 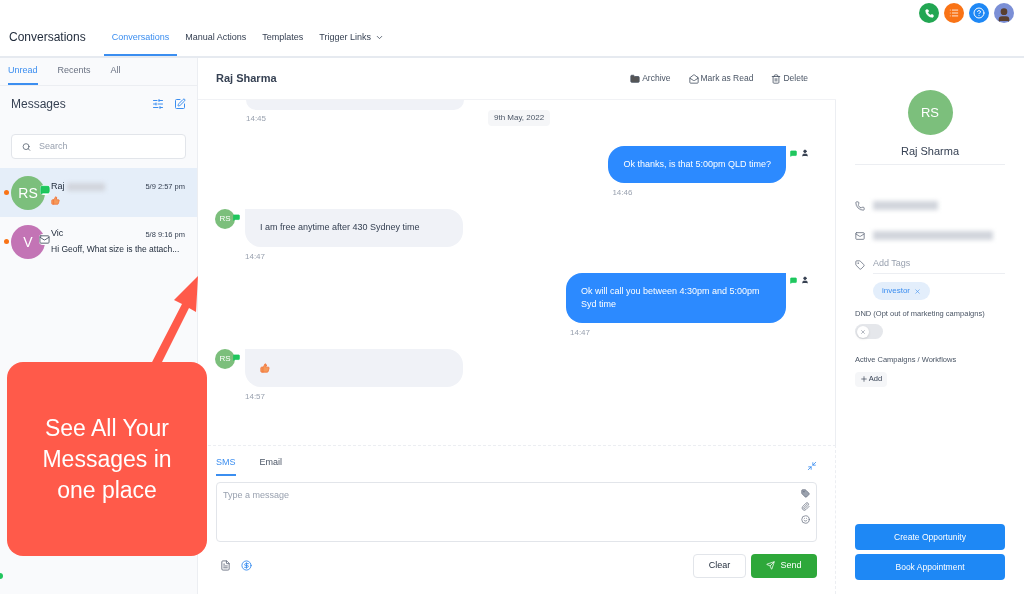 I want to click on open-envelope-icon, so click(x=693, y=78).